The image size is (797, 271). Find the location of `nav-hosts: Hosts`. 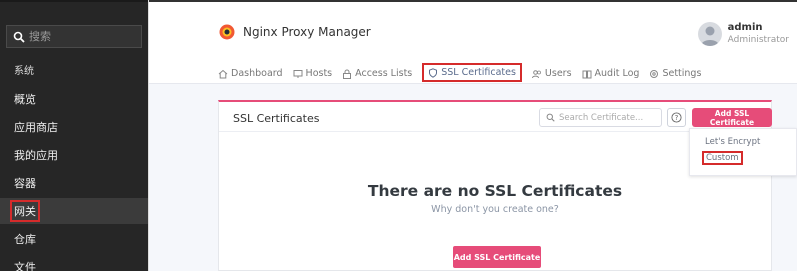

nav-hosts: Hosts is located at coordinates (313, 73).